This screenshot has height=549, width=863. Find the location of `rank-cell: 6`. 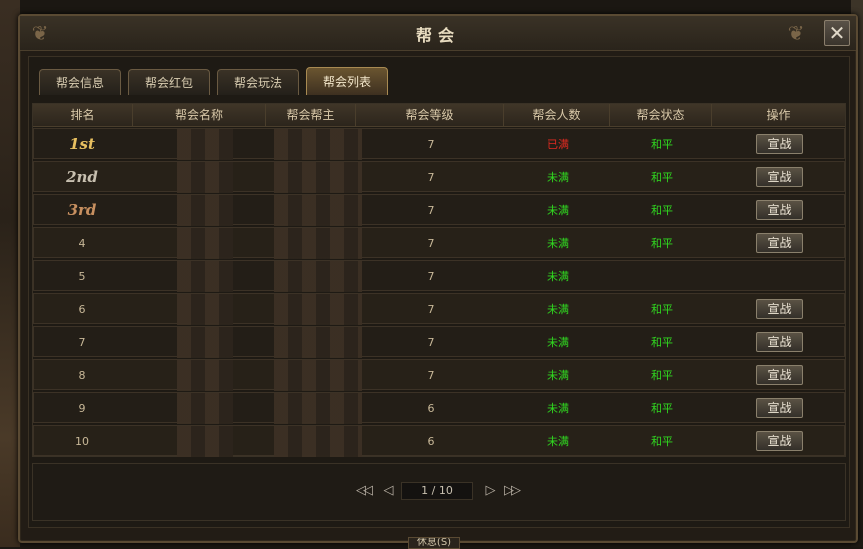

rank-cell: 6 is located at coordinates (82, 309).